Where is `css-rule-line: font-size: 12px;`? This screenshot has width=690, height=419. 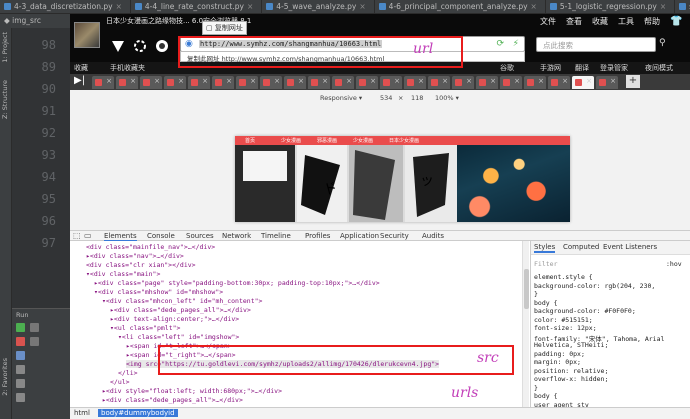
css-rule-line: font-size: 12px; is located at coordinates (565, 328).